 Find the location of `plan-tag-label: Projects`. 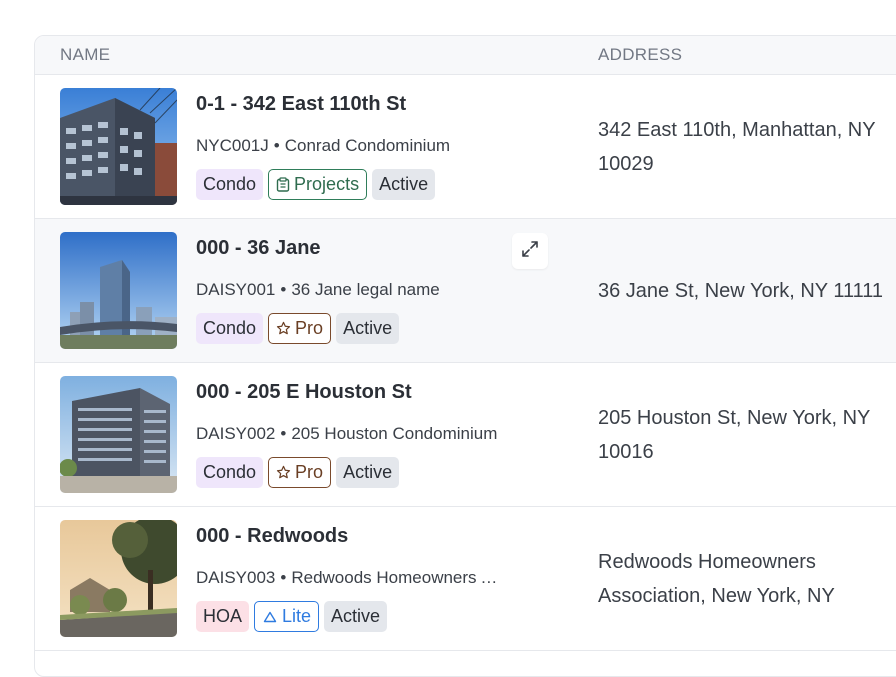

plan-tag-label: Projects is located at coordinates (327, 184).